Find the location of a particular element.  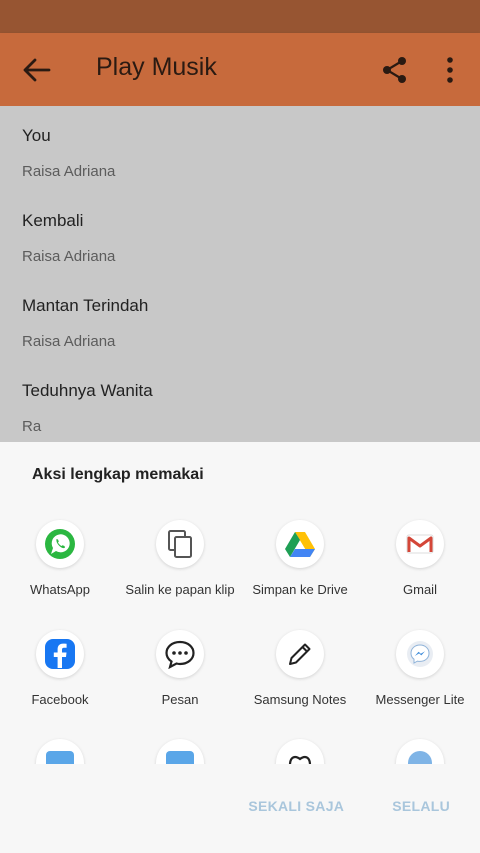

share-target-samsung-notes: Samsung Notes is located at coordinates (300, 680).